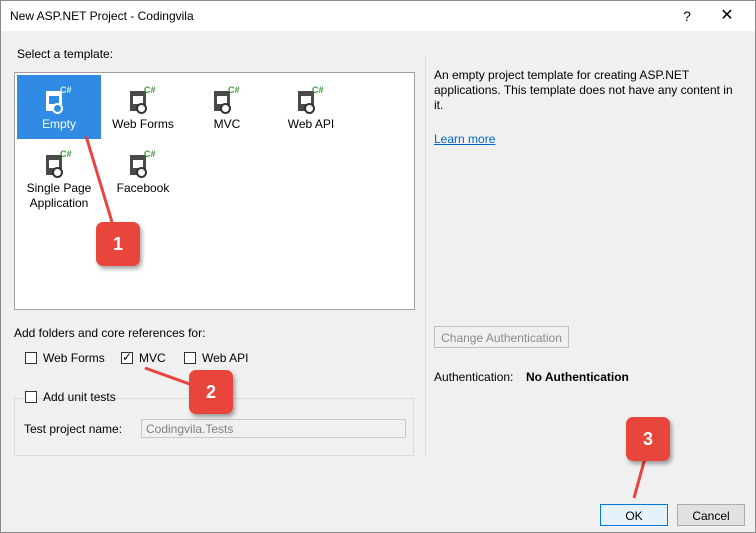 Image resolution: width=756 pixels, height=533 pixels. Describe the element at coordinates (211, 392) in the screenshot. I see `callout-2: 2` at that location.